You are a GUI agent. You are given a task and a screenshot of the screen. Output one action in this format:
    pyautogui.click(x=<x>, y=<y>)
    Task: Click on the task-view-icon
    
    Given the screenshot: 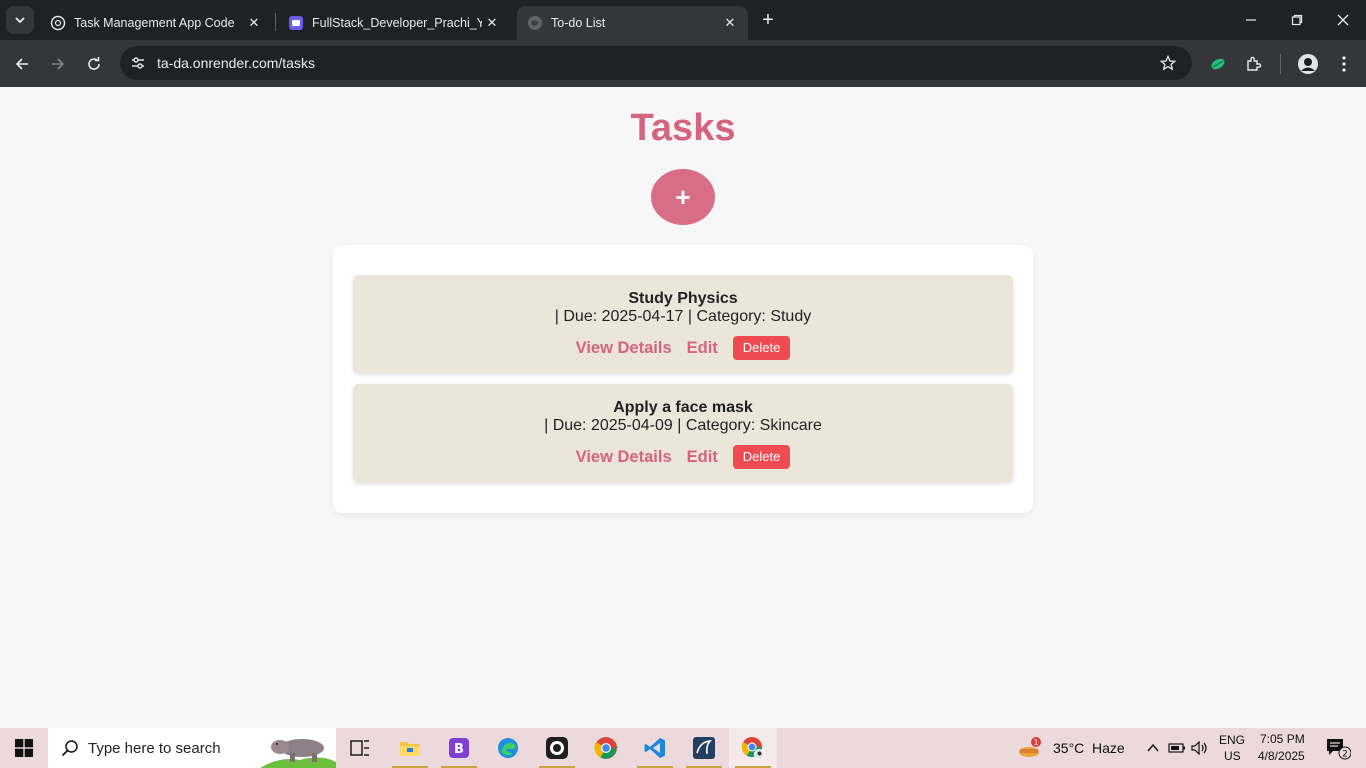 What is the action you would take?
    pyautogui.click(x=360, y=748)
    